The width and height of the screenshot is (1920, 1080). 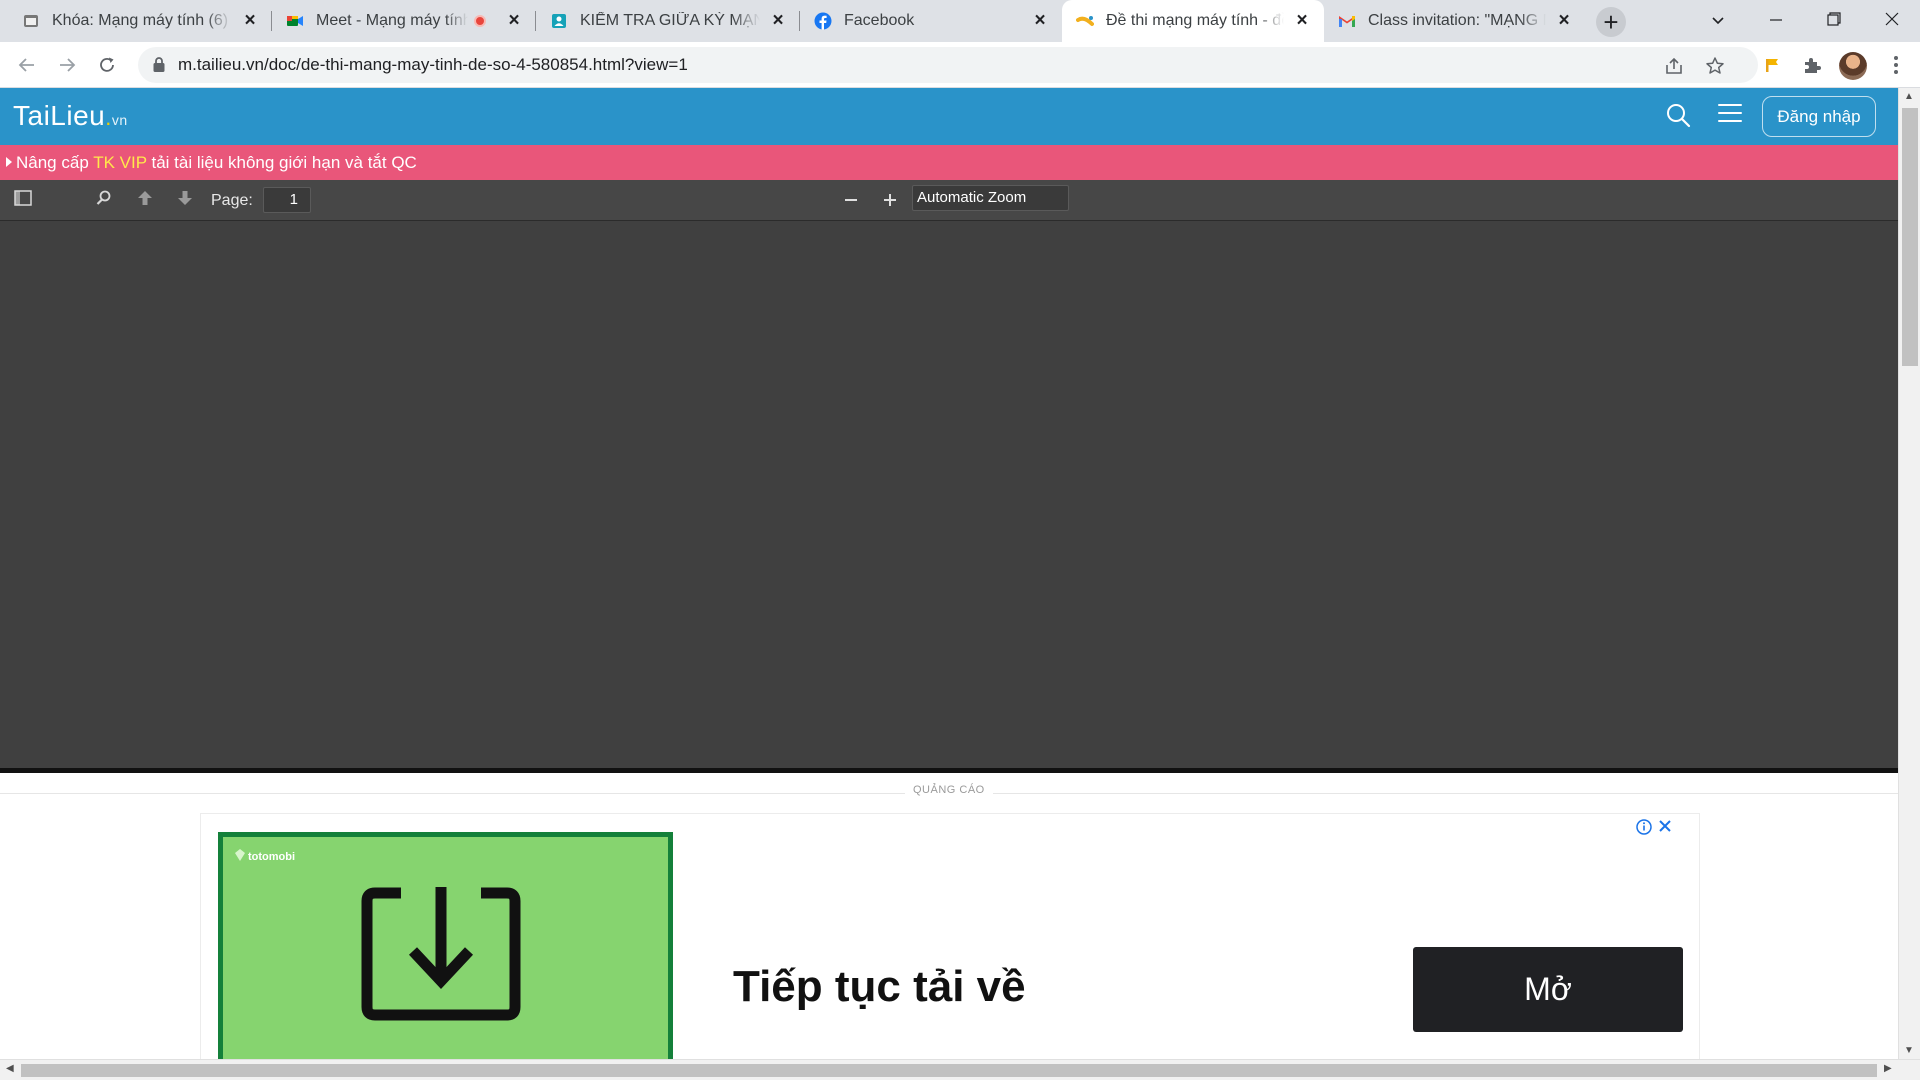 I want to click on promo-prefix: Nâng cấp, so click(x=55, y=162).